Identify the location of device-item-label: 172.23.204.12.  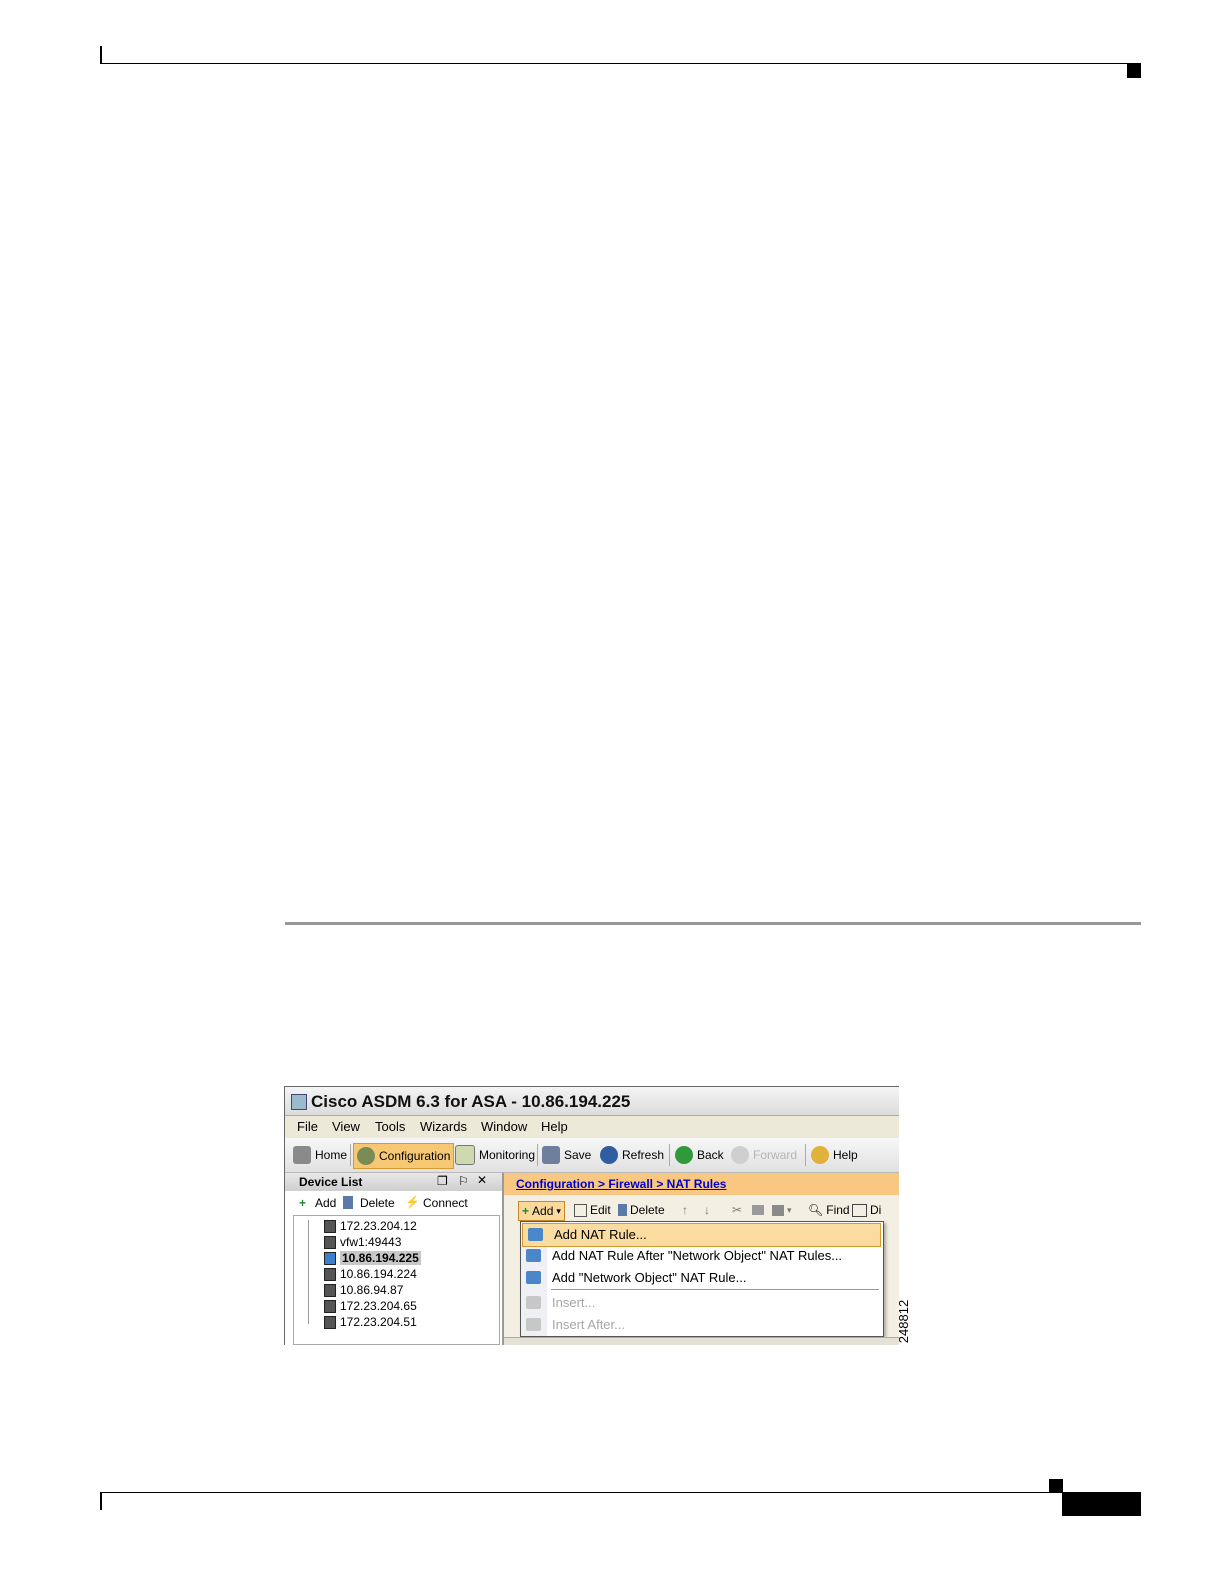
(378, 1226).